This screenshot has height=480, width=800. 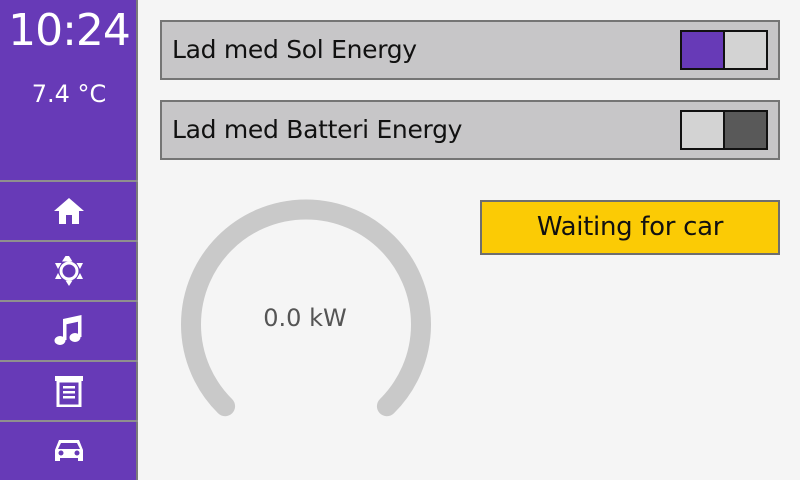 I want to click on home-icon, so click(x=69, y=211).